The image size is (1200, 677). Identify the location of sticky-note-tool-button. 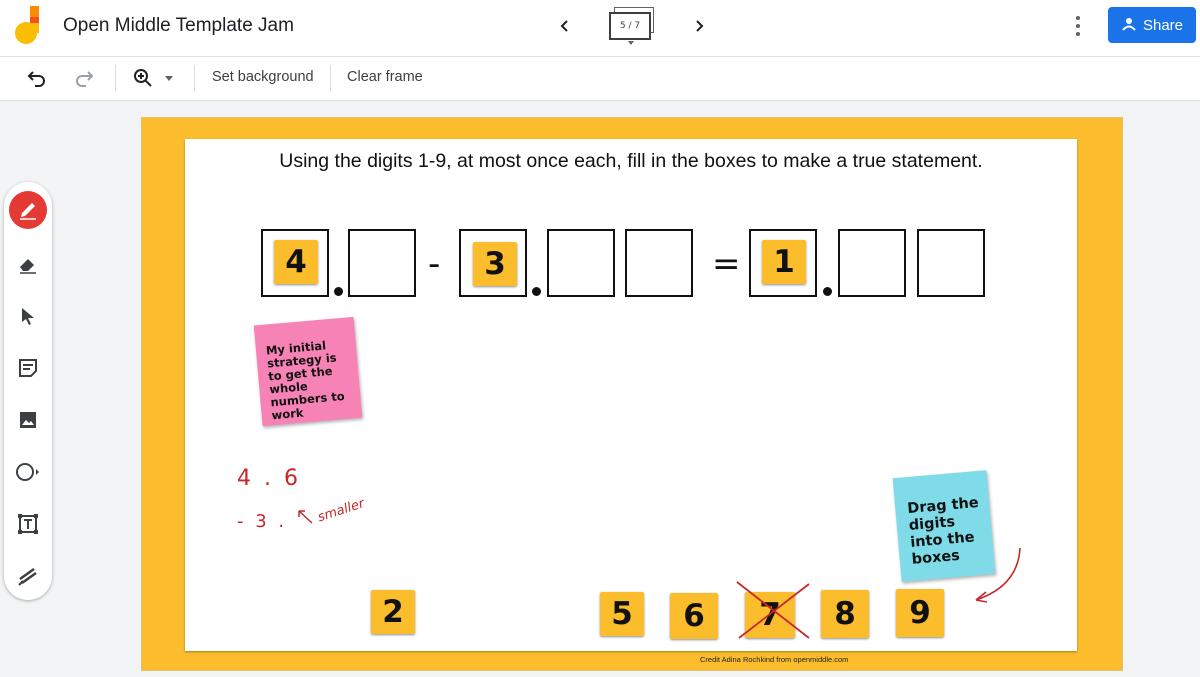
(28, 368).